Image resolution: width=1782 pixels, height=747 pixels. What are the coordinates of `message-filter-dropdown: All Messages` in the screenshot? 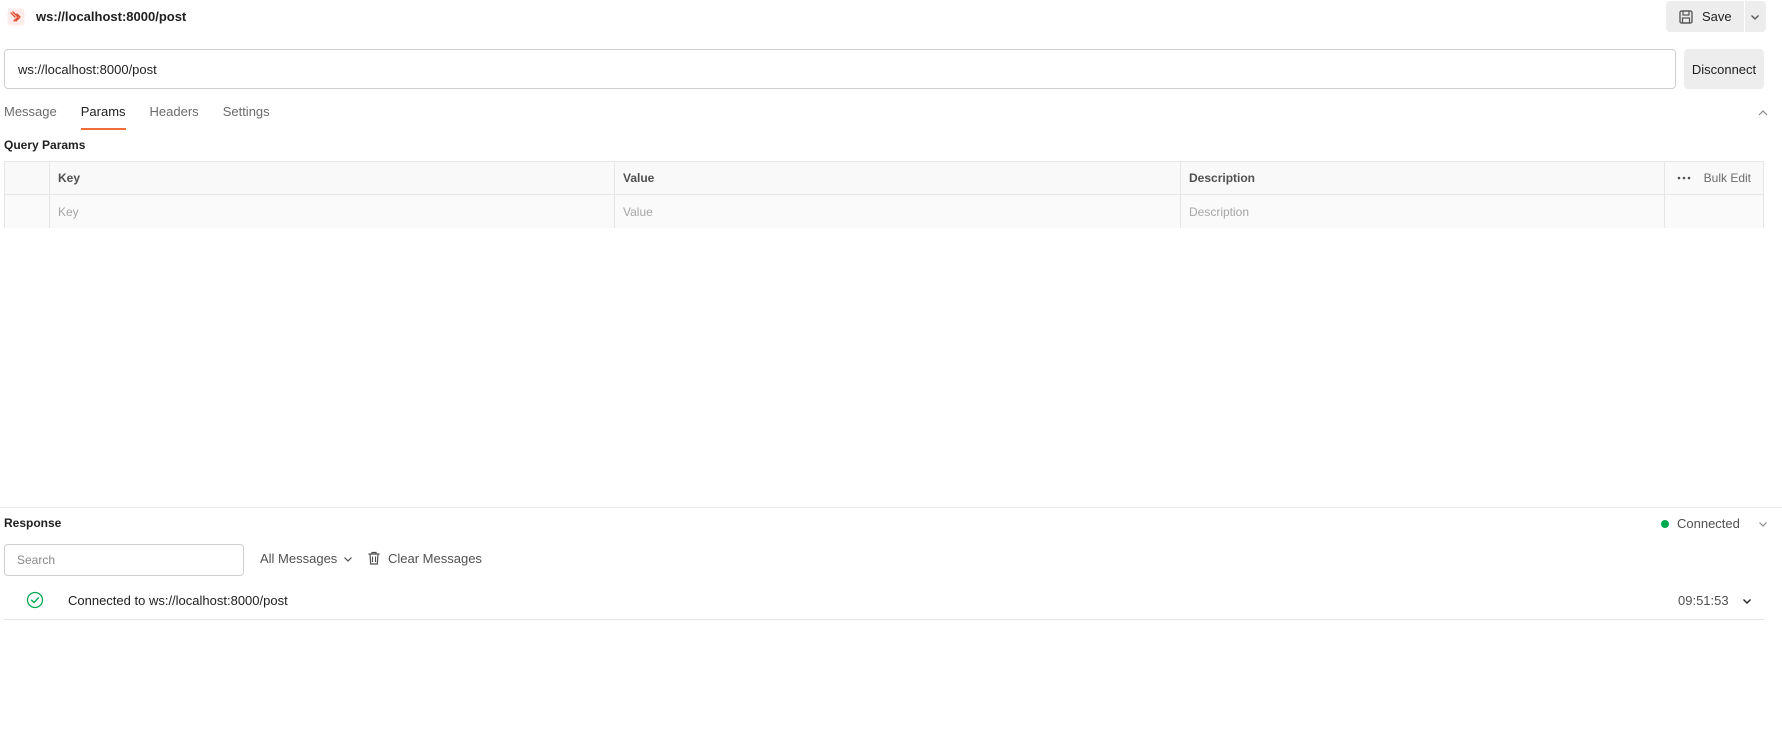 It's located at (306, 558).